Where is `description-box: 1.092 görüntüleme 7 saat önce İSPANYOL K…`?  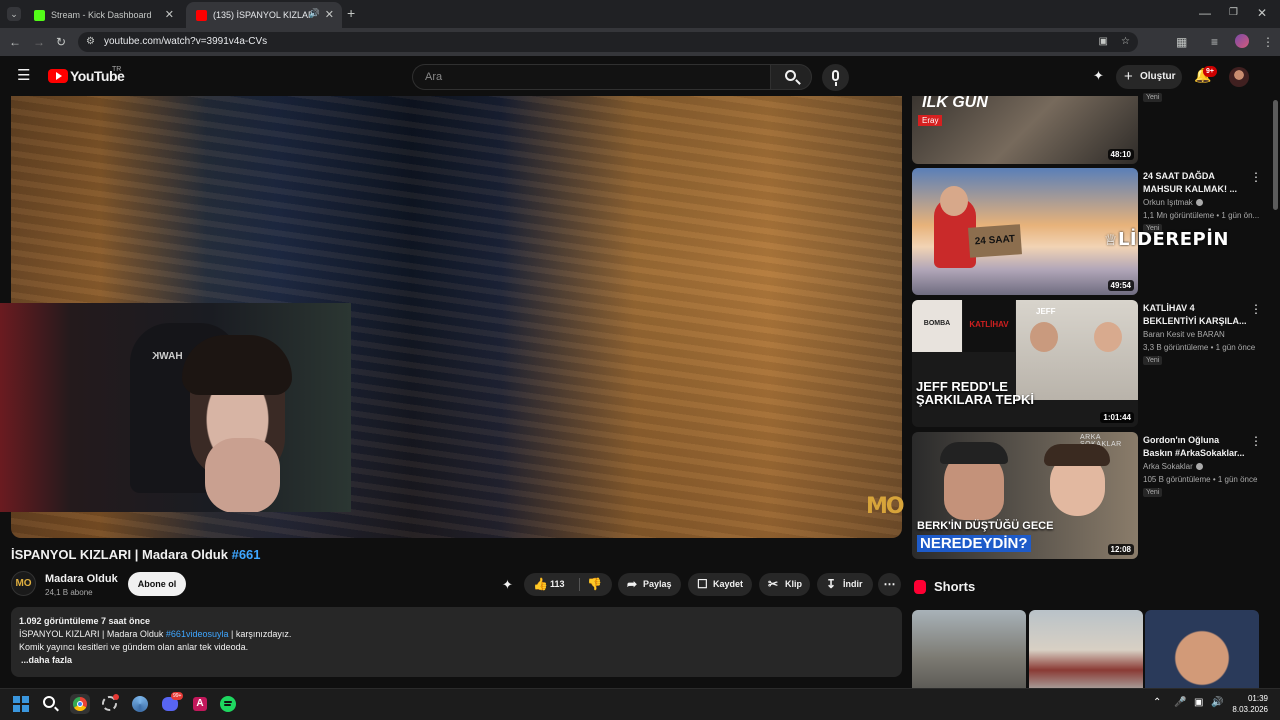 description-box: 1.092 görüntüleme 7 saat önce İSPANYOL K… is located at coordinates (456, 642).